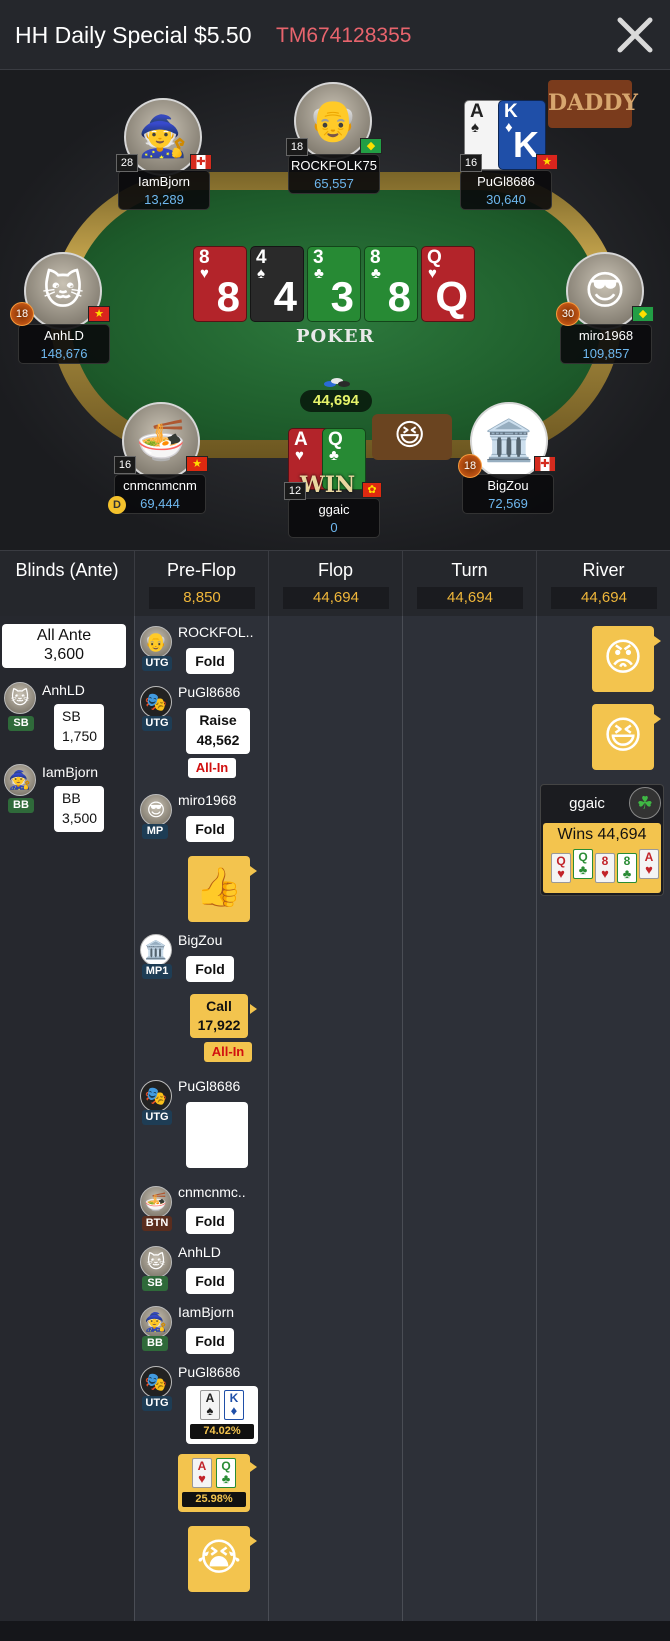 This screenshot has width=670, height=1641. What do you see at coordinates (210, 1405) in the screenshot?
I see `mini-card-ace-spades: A ♠` at bounding box center [210, 1405].